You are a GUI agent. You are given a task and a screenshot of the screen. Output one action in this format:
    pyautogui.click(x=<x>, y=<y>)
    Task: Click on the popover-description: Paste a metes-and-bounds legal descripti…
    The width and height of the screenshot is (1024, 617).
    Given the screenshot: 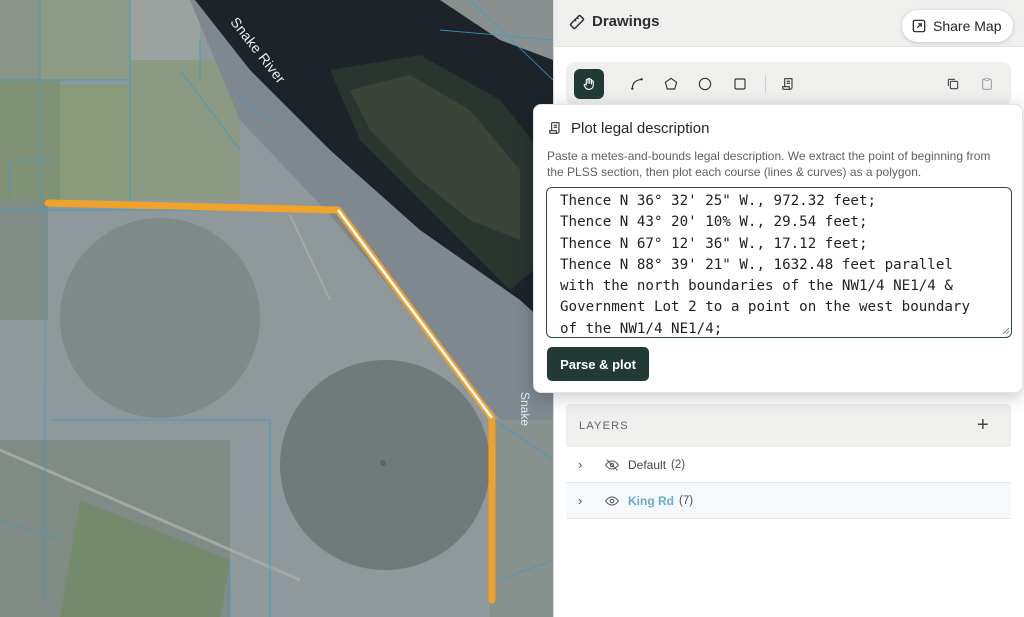 What is the action you would take?
    pyautogui.click(x=769, y=164)
    